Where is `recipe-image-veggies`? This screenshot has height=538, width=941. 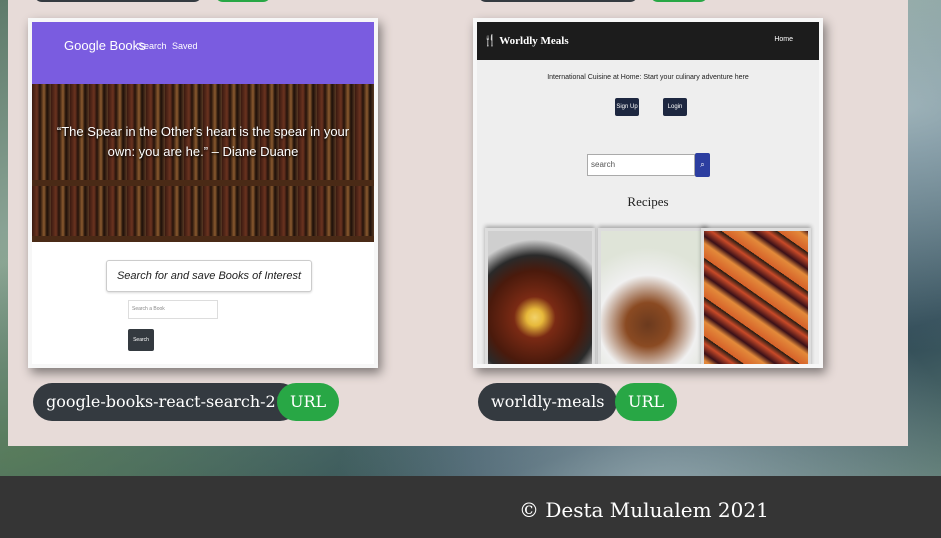
recipe-image-veggies is located at coordinates (756, 296).